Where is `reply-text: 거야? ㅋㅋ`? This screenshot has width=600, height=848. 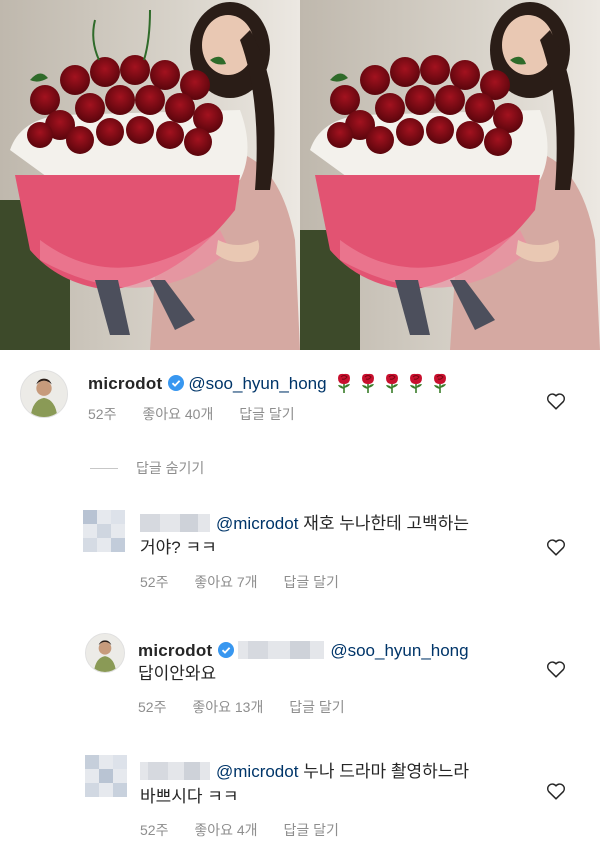
reply-text: 거야? ㅋㅋ is located at coordinates (178, 547).